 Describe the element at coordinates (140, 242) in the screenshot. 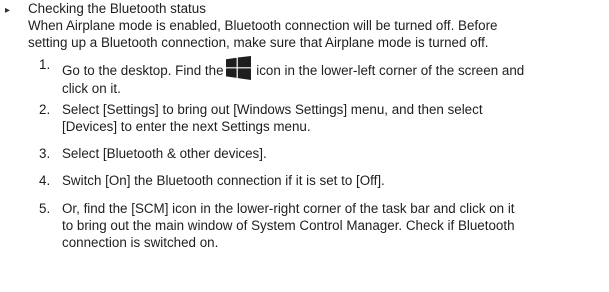

I see `step-line: connection is switched on.` at that location.